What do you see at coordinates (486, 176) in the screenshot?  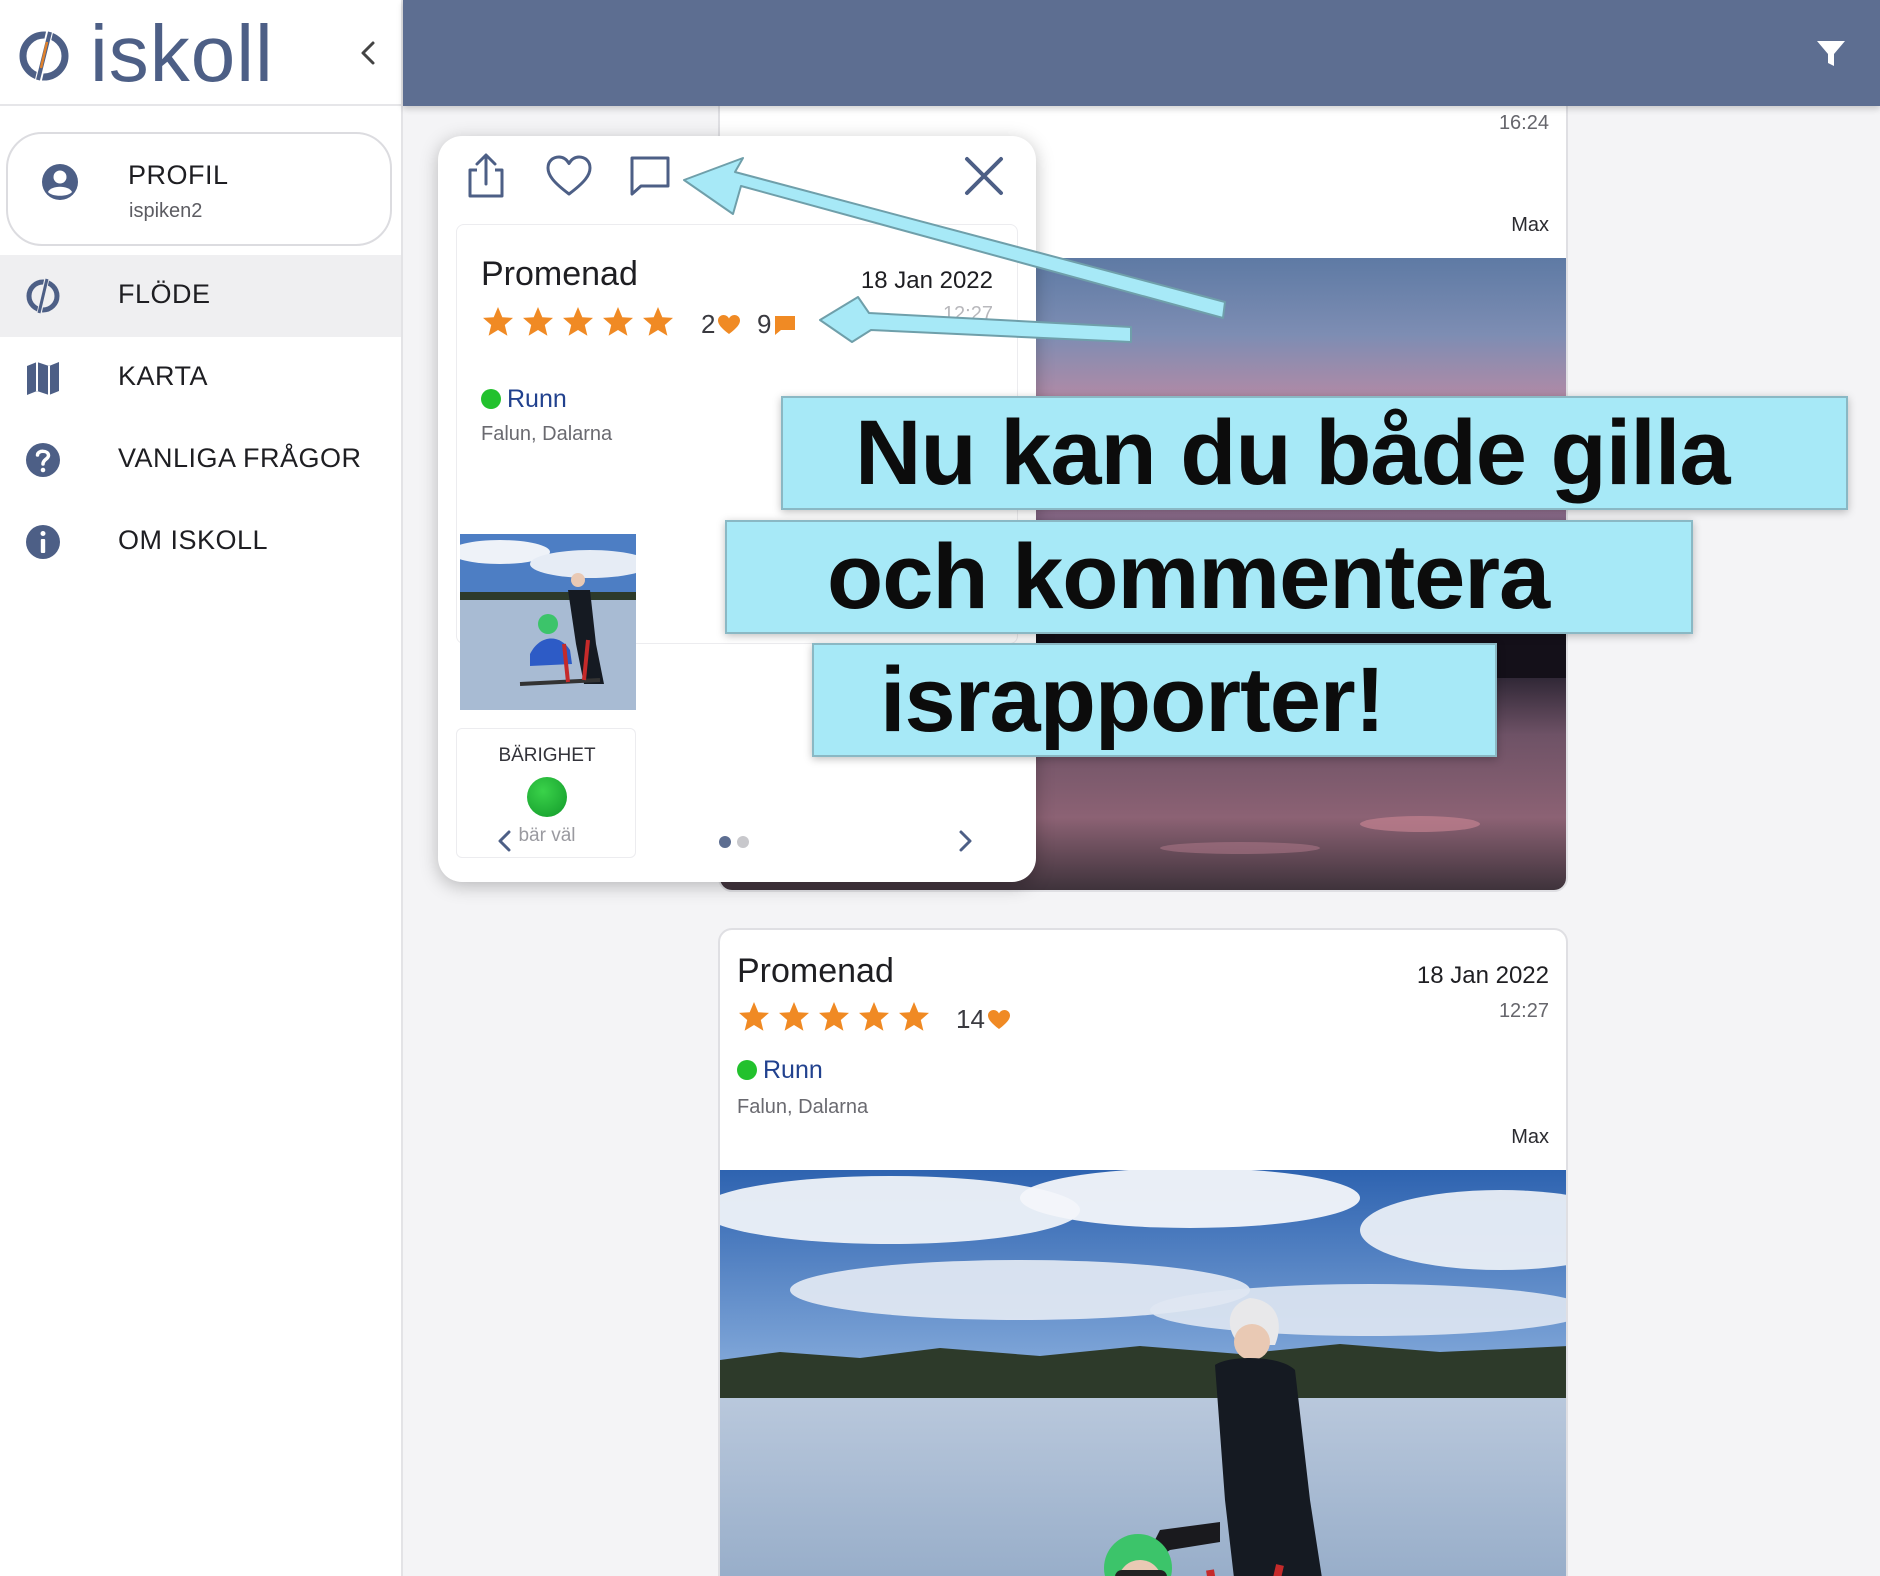 I see `share-icon` at bounding box center [486, 176].